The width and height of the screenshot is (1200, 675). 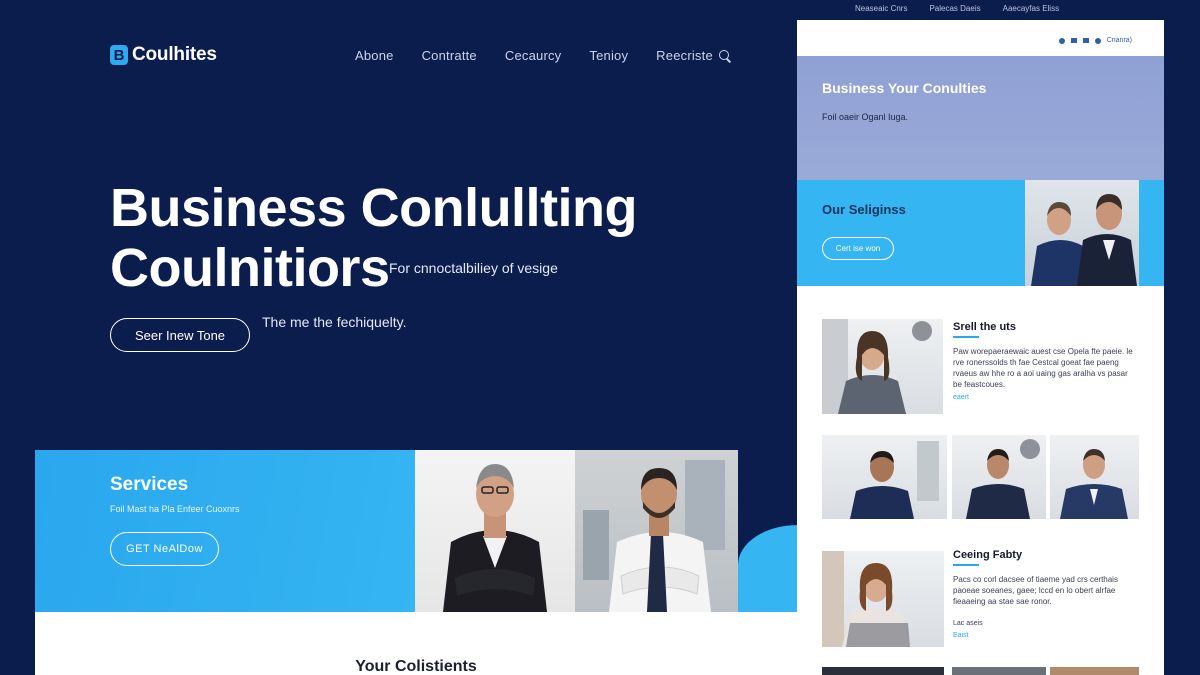 I want to click on hero-title-line2: Coulnitiors, so click(x=250, y=268).